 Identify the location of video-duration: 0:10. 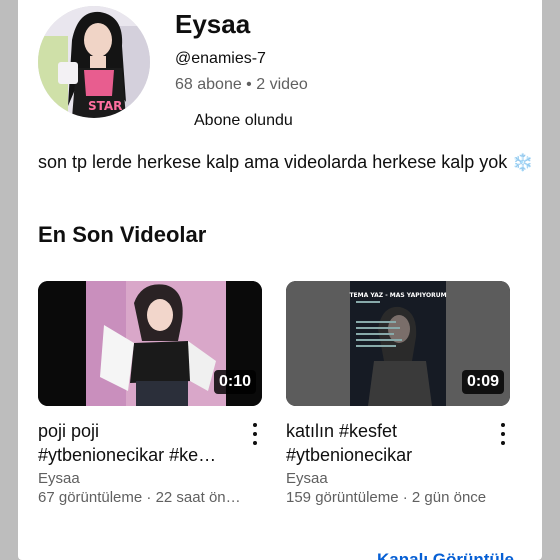
(234, 382).